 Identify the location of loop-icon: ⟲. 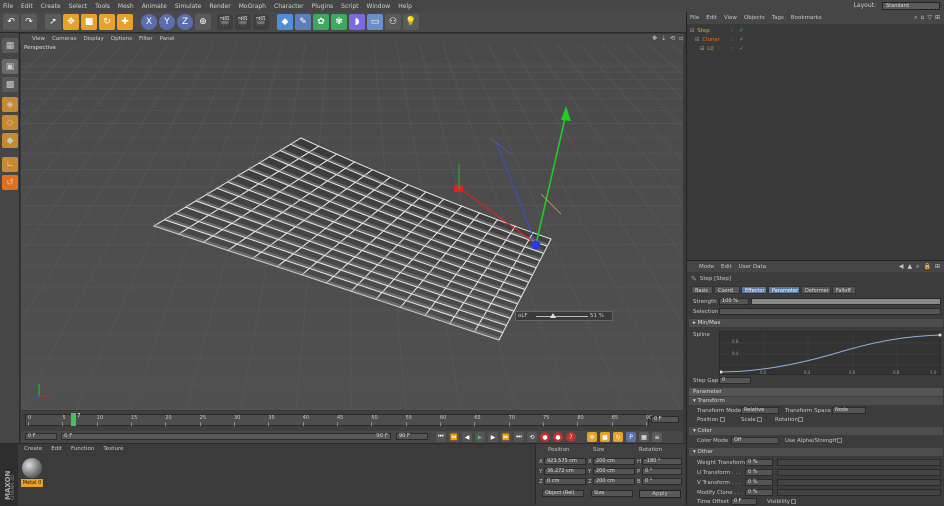
(532, 437).